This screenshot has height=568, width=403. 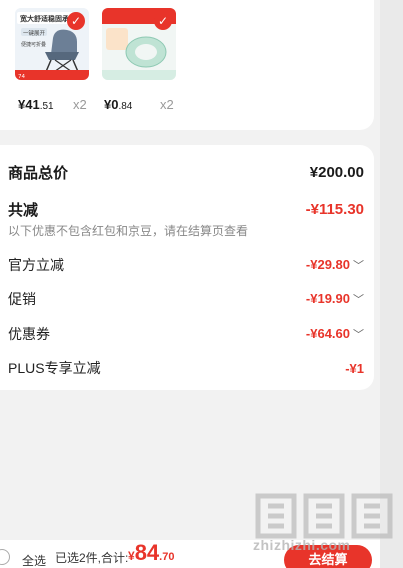 I want to click on select-all-radio, so click(x=5, y=557).